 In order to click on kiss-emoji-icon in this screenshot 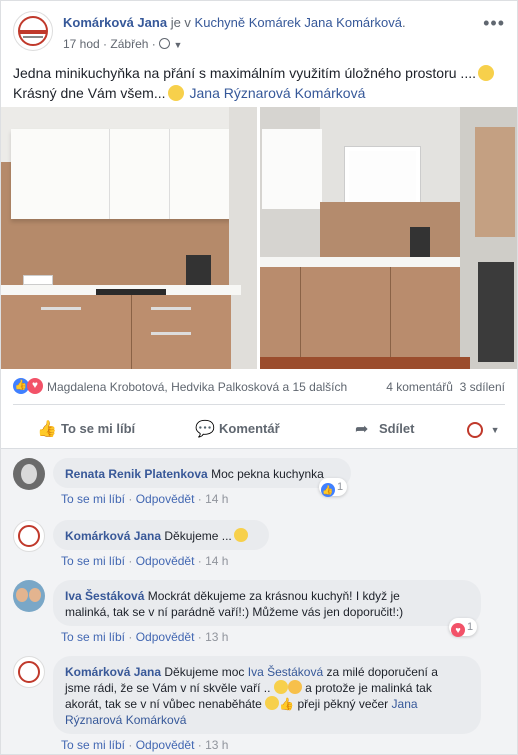, I will do `click(294, 687)`.